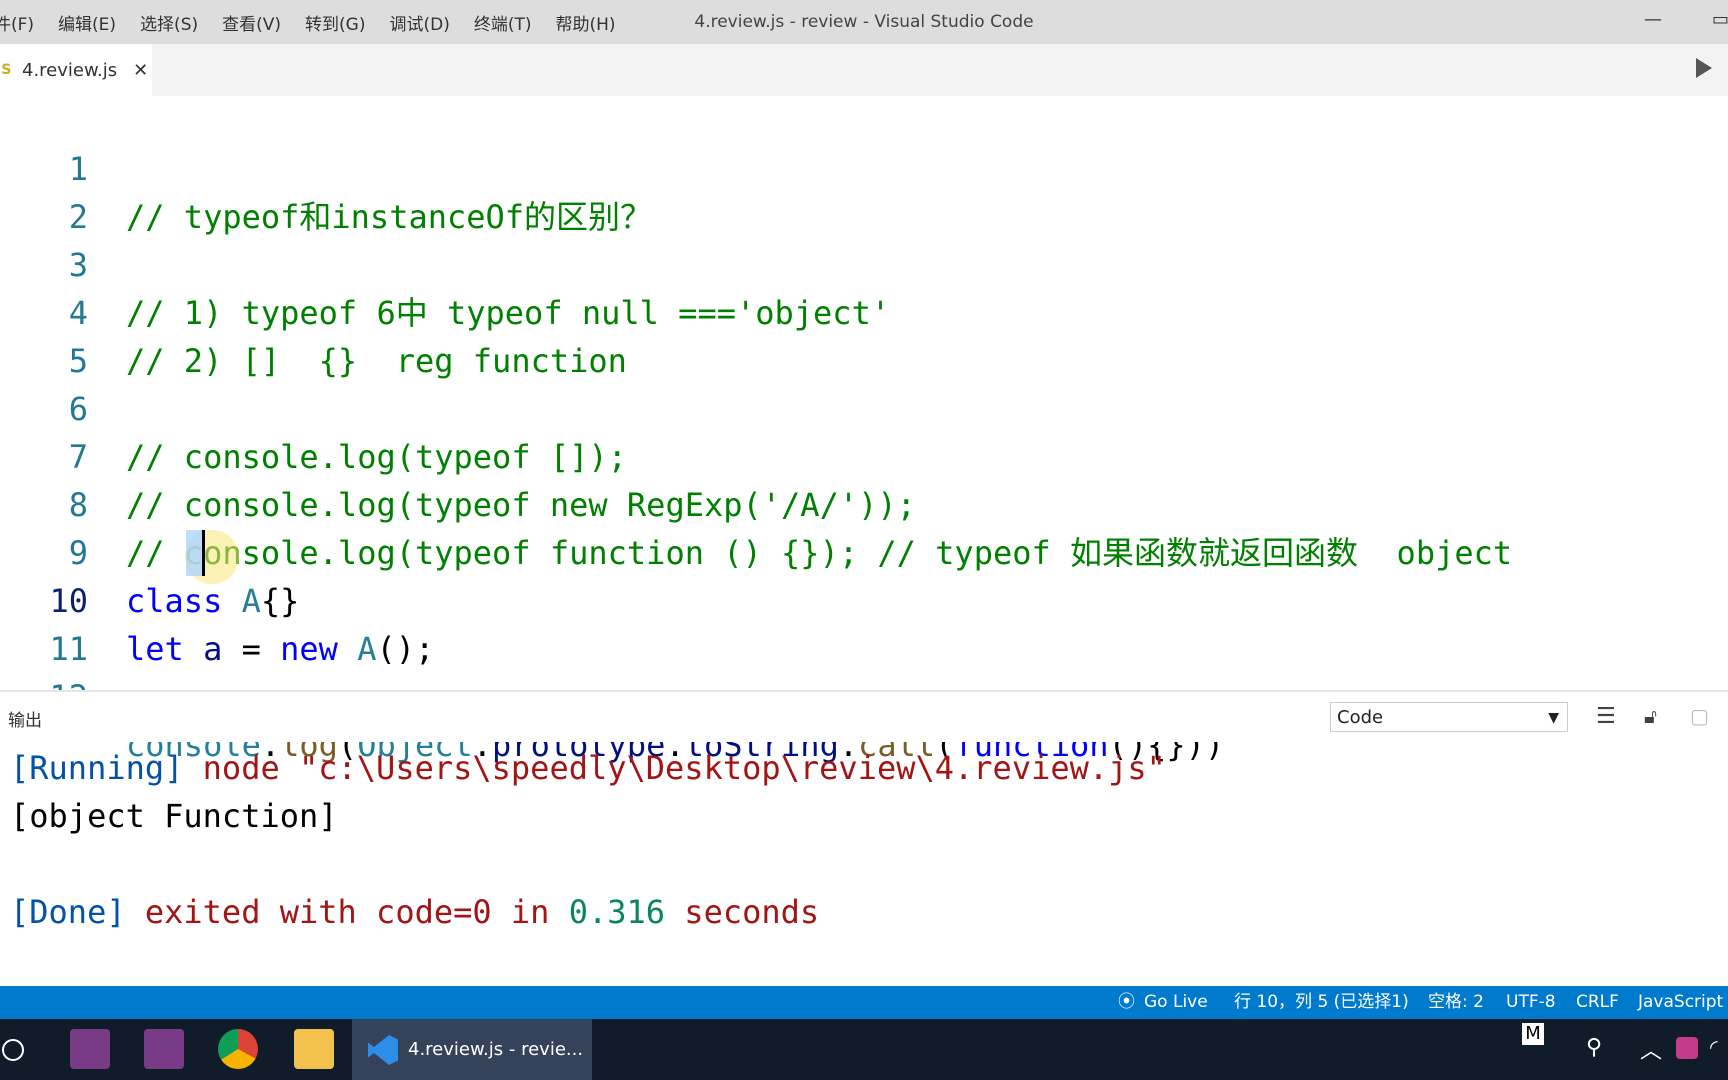 This screenshot has width=1728, height=1080. Describe the element at coordinates (1704, 68) in the screenshot. I see `run-code-icon` at that location.